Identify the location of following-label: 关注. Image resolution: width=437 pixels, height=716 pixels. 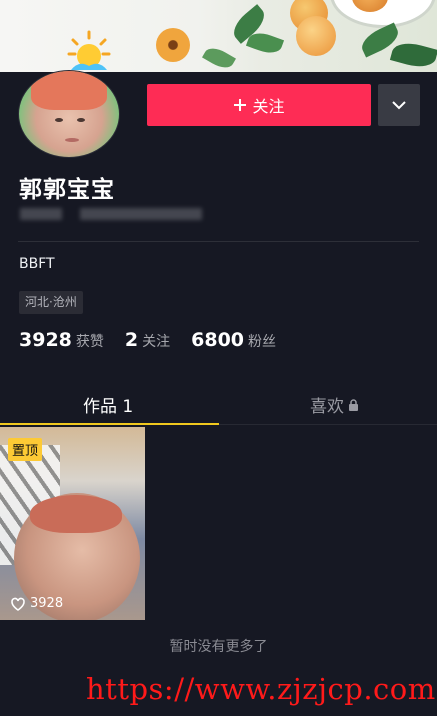
(156, 341).